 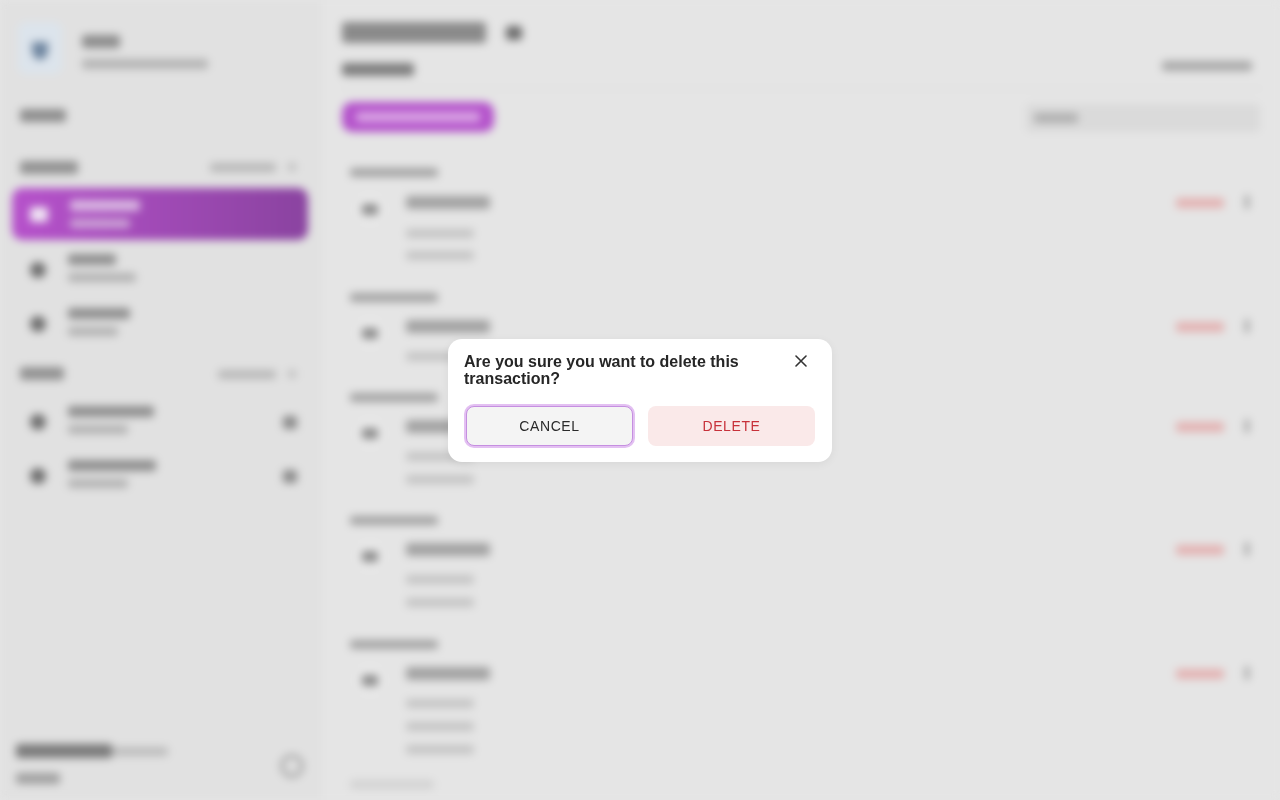 What do you see at coordinates (731, 425) in the screenshot?
I see `delete-button: DELETE` at bounding box center [731, 425].